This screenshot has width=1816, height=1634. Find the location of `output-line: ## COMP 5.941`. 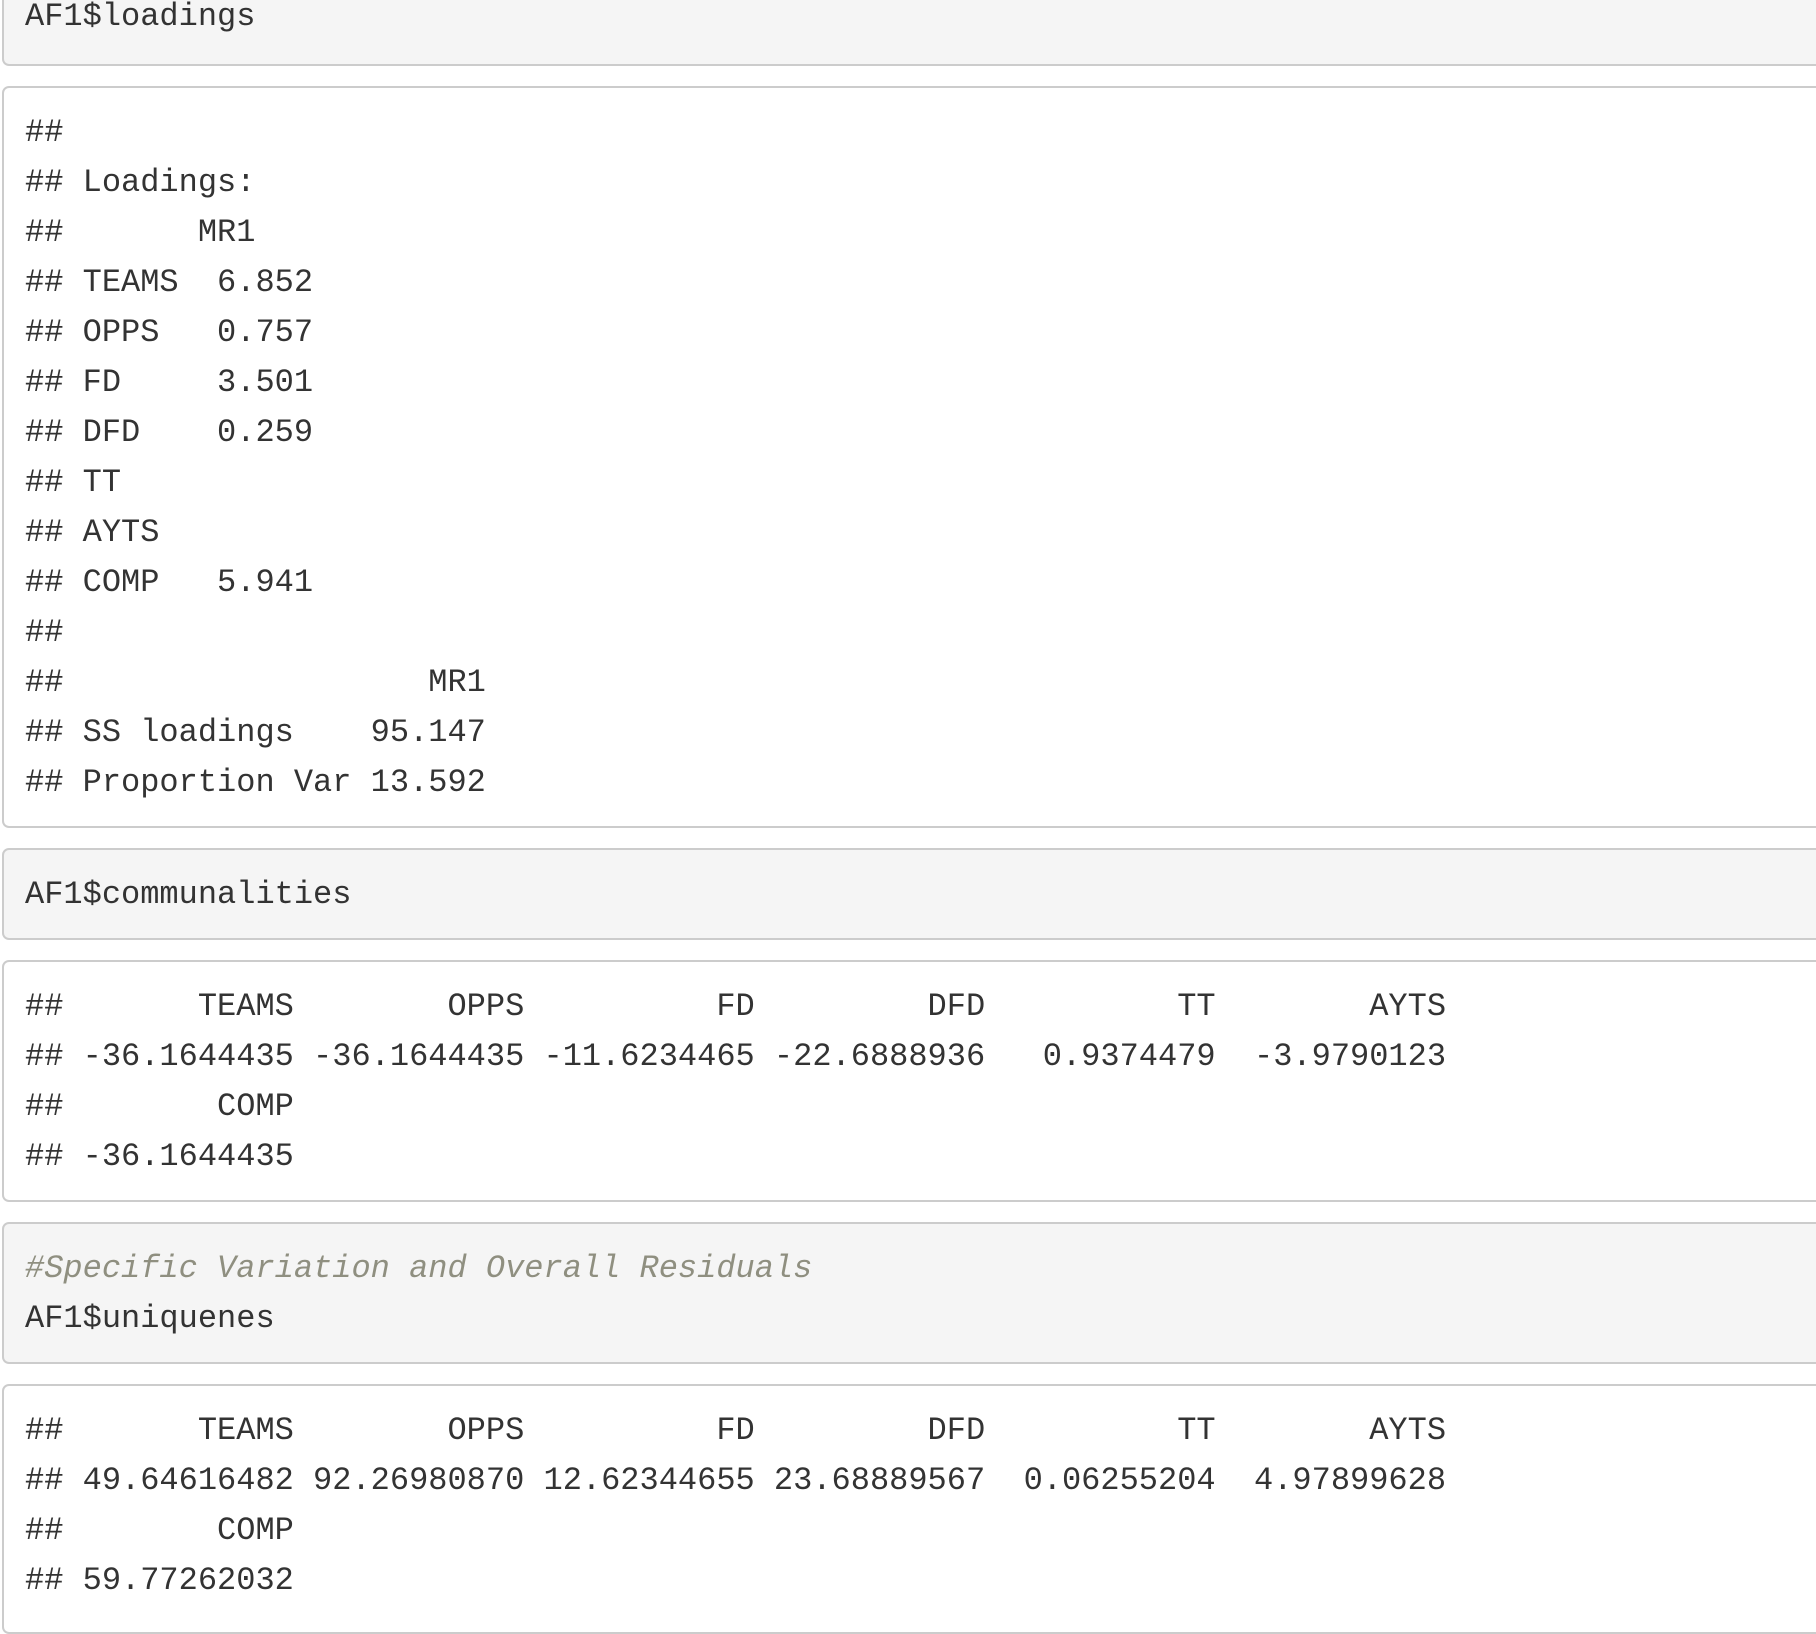

output-line: ## COMP 5.941 is located at coordinates (169, 582).